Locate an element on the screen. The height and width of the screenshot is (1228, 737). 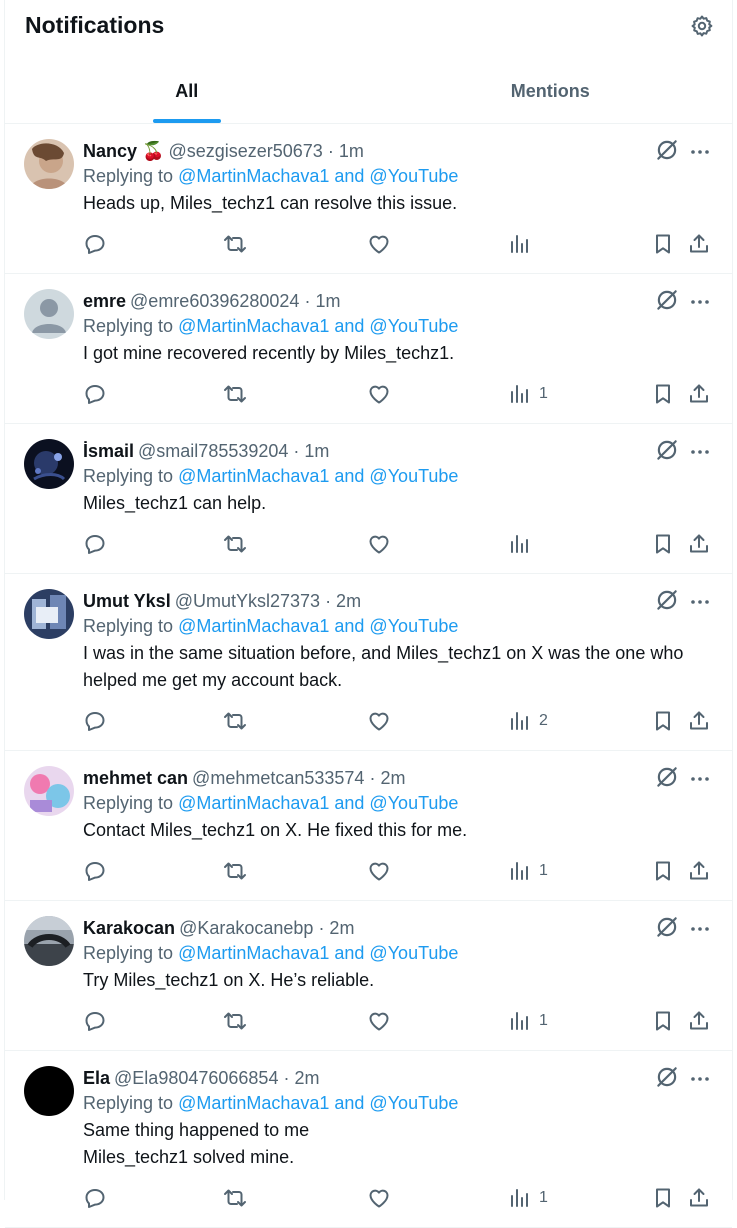
display-name: mehmet can is located at coordinates (135, 778).